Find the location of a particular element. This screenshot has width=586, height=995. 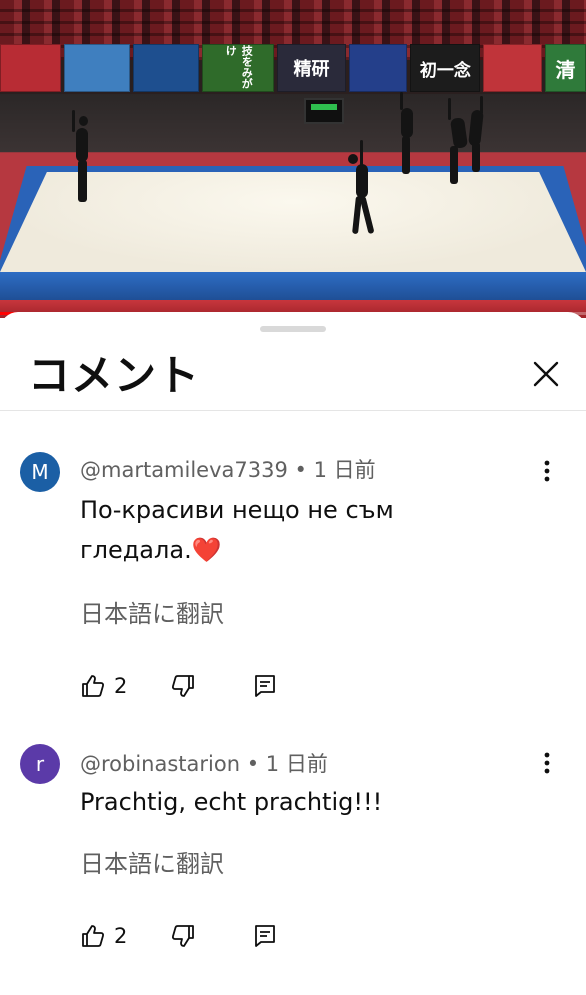

banner-row: 技をみがけ 精研 初一念 清 is located at coordinates (293, 69).